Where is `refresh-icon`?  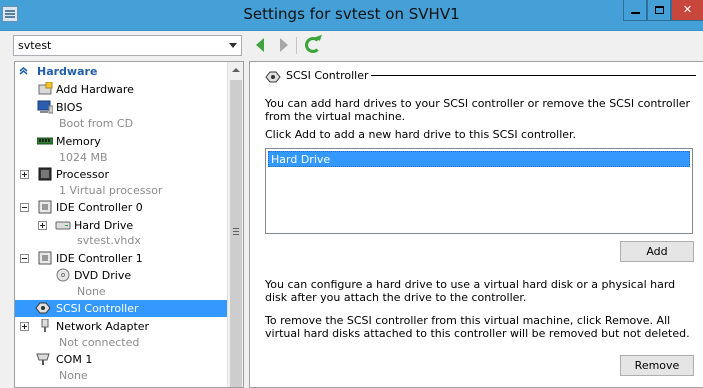
refresh-icon is located at coordinates (313, 45).